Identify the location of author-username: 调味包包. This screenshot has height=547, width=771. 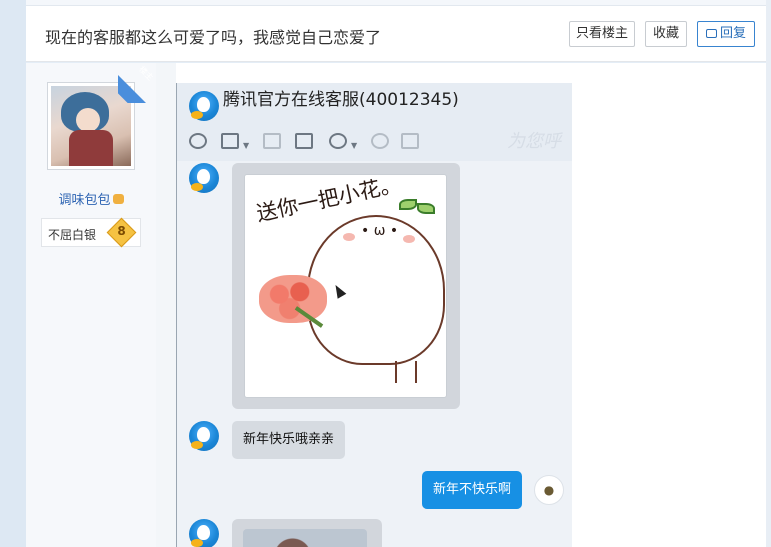
(91, 198).